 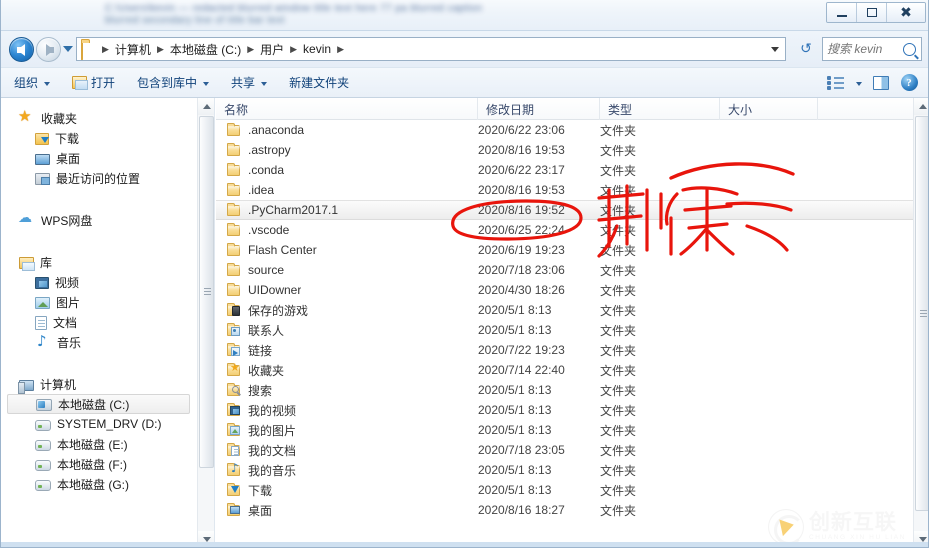 What do you see at coordinates (89, 50) in the screenshot?
I see `address-folder-icon` at bounding box center [89, 50].